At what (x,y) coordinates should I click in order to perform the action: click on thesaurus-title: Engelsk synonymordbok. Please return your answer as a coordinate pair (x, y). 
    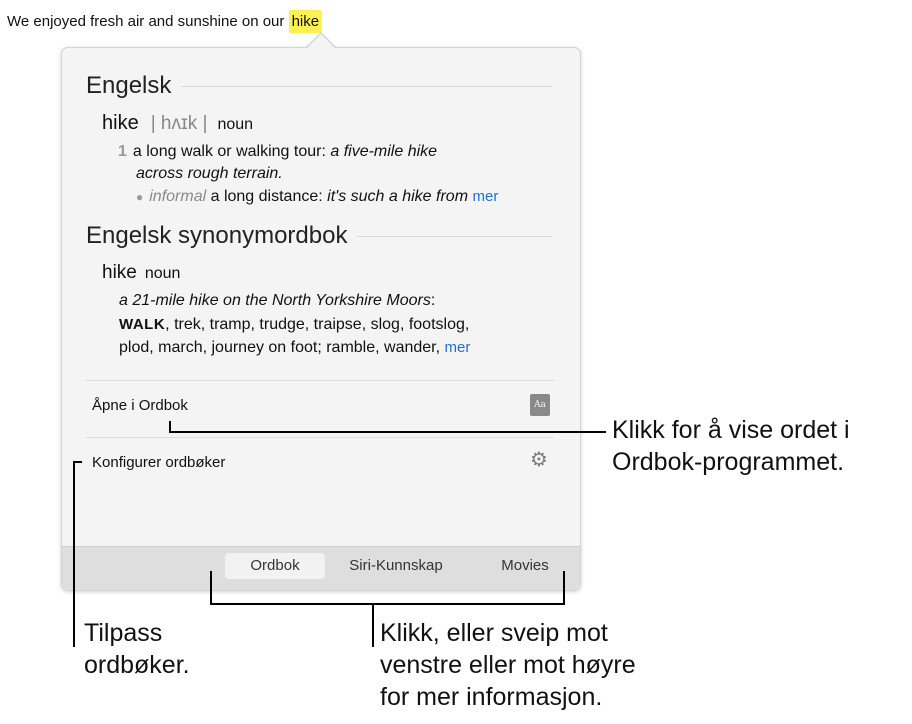
    Looking at the image, I should click on (217, 235).